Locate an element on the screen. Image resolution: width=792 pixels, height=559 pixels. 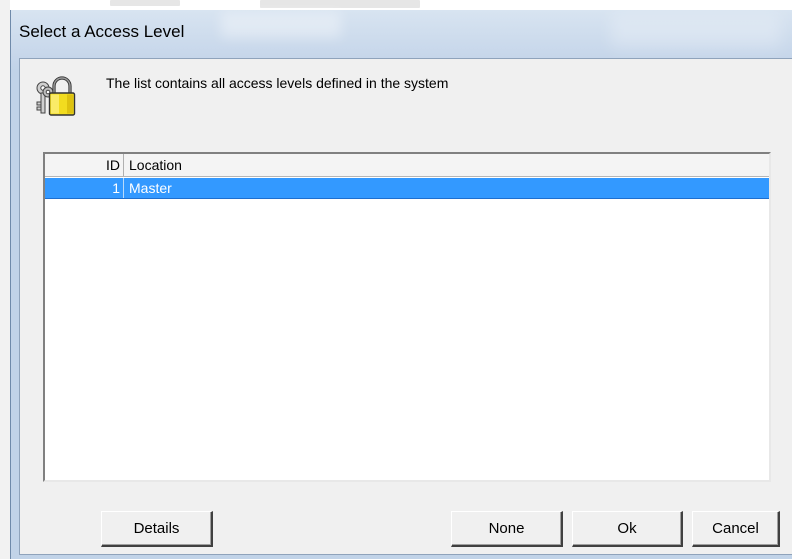
list-header: ID Location is located at coordinates (407, 165).